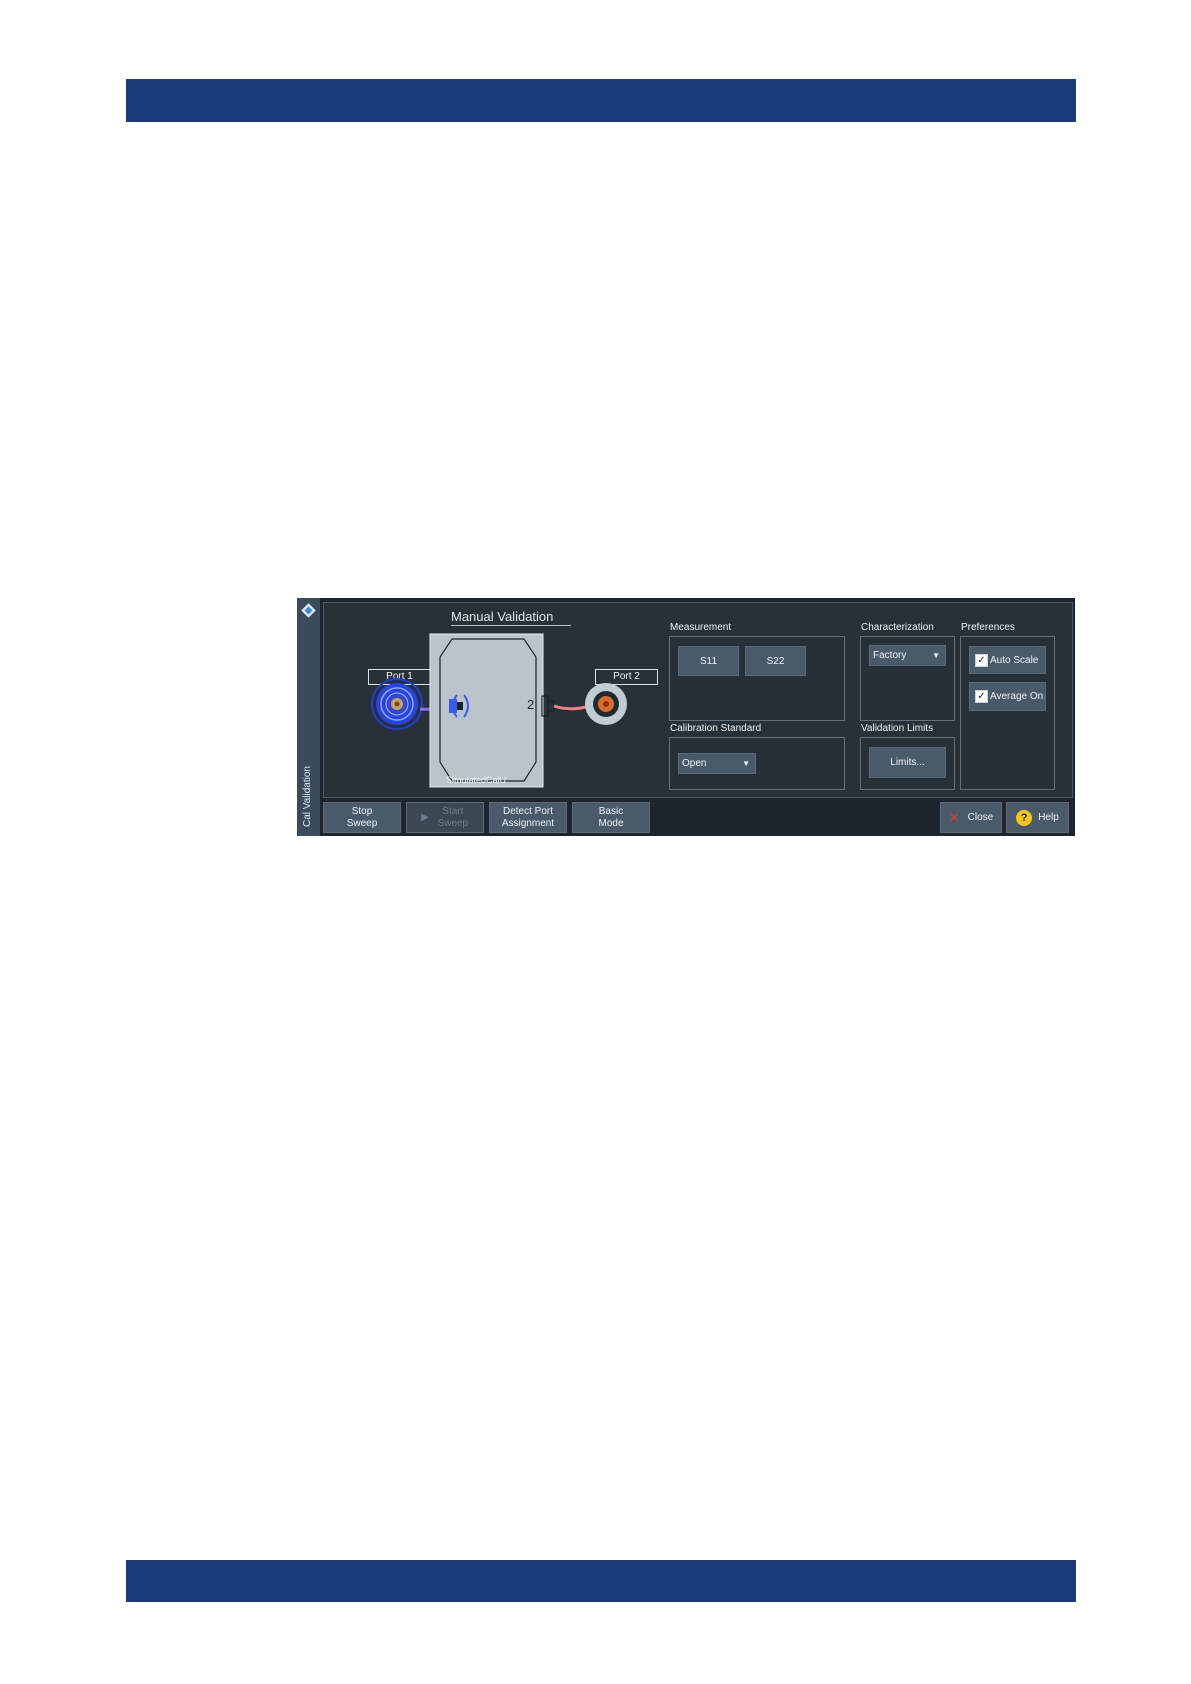 The image size is (1191, 1684). I want to click on calibration-standard-group: Open ▼, so click(757, 763).